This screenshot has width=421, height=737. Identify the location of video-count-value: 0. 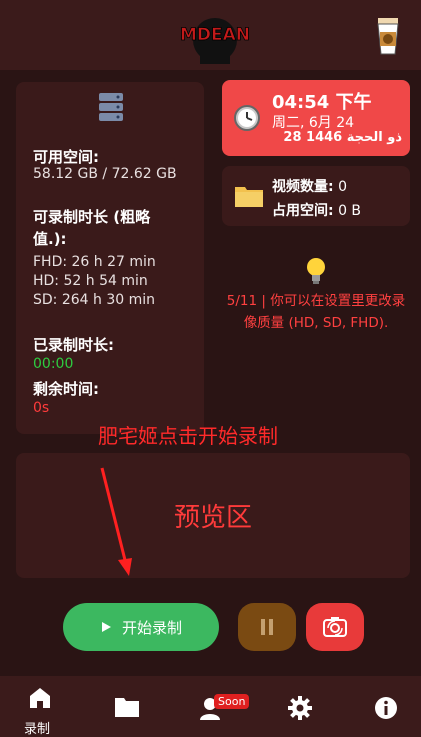
(342, 187).